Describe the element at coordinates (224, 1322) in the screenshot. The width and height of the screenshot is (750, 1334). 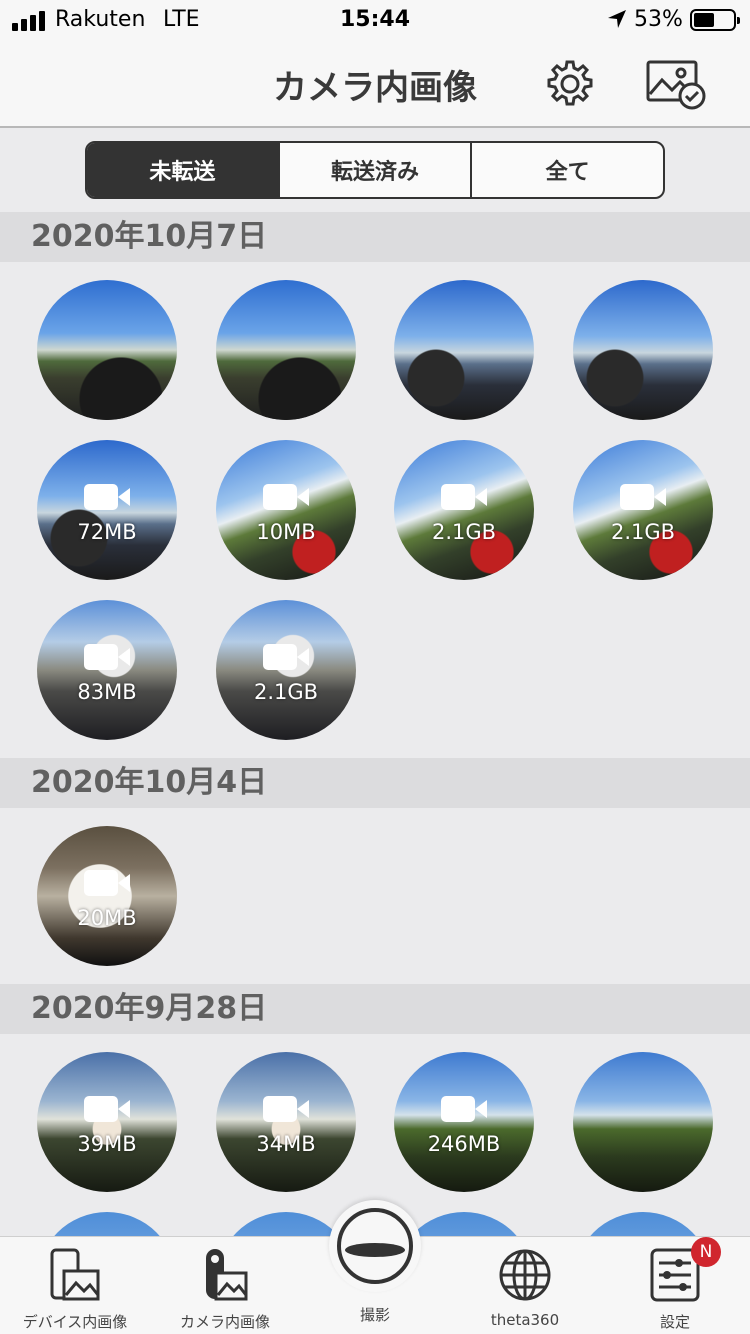
I see `tab-label: カメラ内画像` at that location.